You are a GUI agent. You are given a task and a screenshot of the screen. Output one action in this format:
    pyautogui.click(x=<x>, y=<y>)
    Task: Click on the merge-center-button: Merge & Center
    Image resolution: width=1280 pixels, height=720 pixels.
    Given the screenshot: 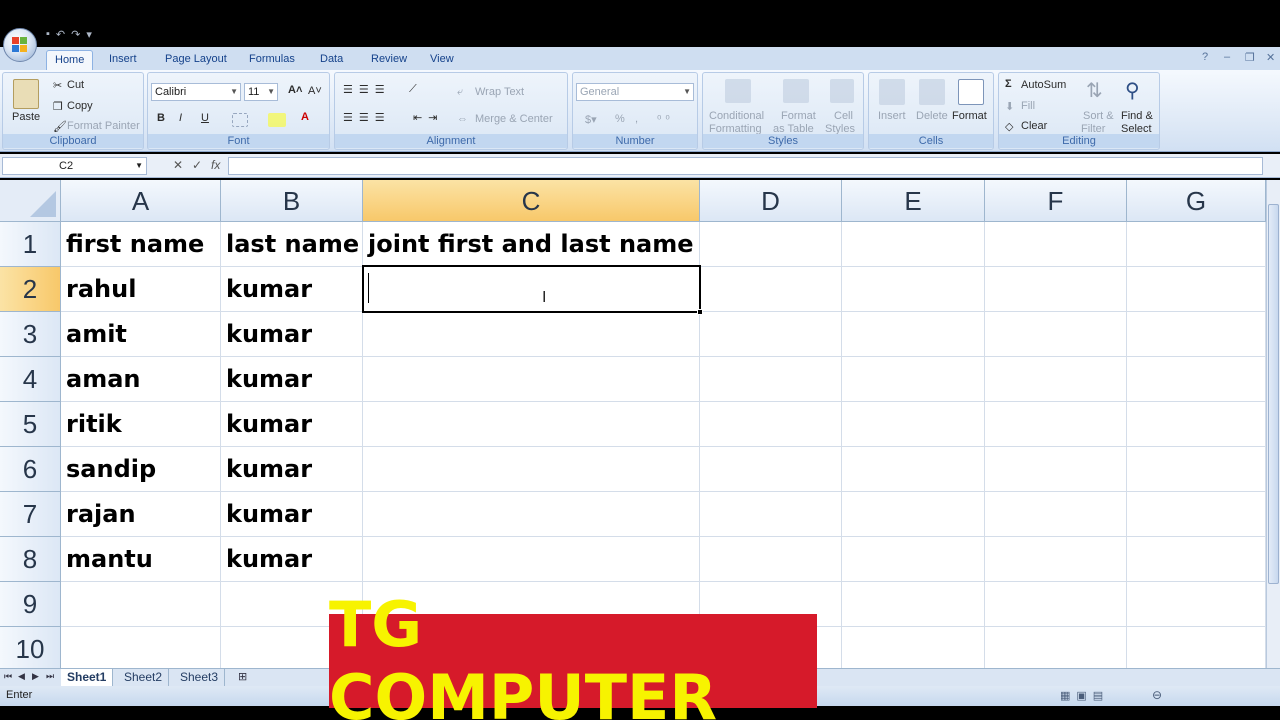 What is the action you would take?
    pyautogui.click(x=514, y=119)
    